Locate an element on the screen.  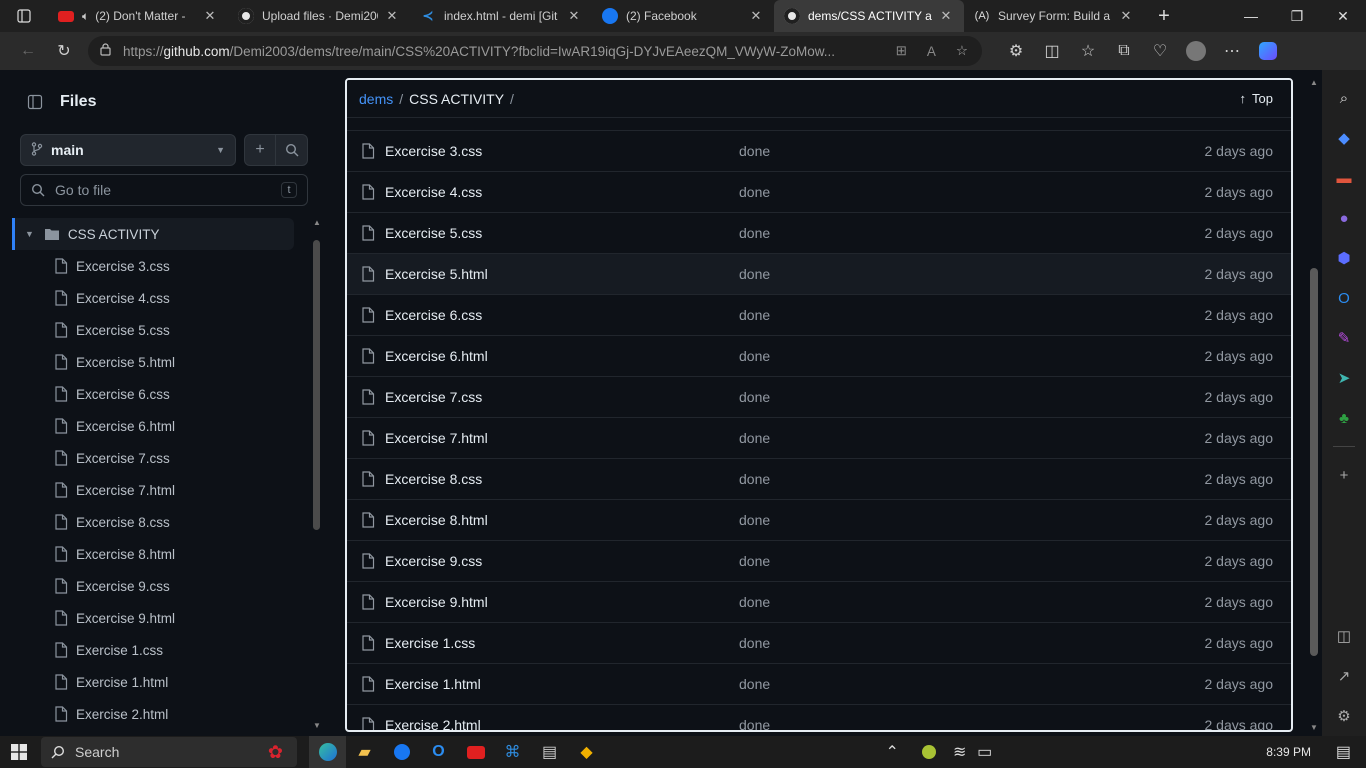
table-row: Excercise 5.html done 2 days ago is located at coordinates (819, 273).